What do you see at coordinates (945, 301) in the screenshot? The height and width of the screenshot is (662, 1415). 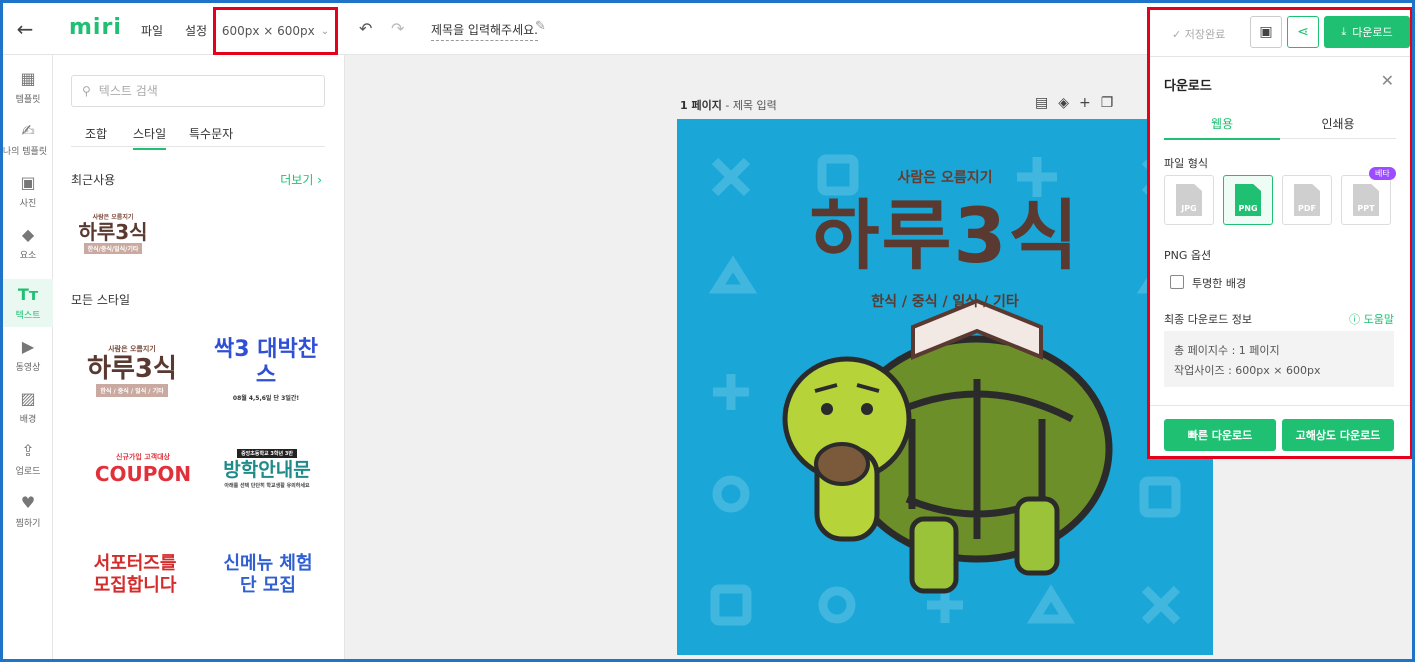 I see `canvas-banner: 한식 / 중식 / 일식 / 기타` at bounding box center [945, 301].